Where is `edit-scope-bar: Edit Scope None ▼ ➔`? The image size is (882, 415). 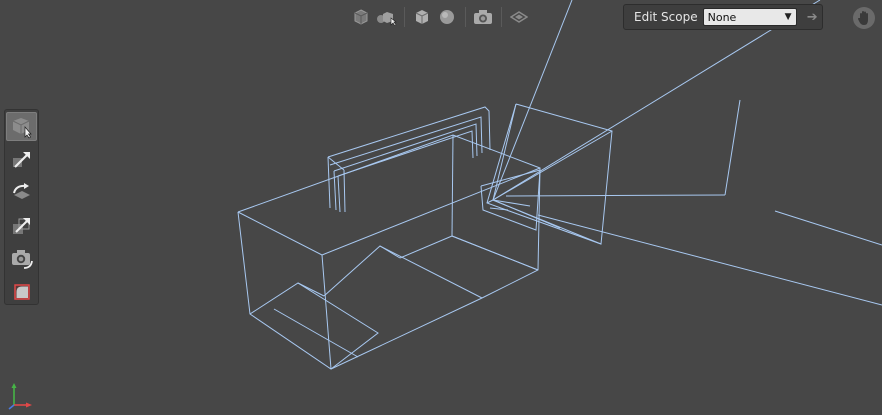
edit-scope-bar: Edit Scope None ▼ ➔ is located at coordinates (723, 17).